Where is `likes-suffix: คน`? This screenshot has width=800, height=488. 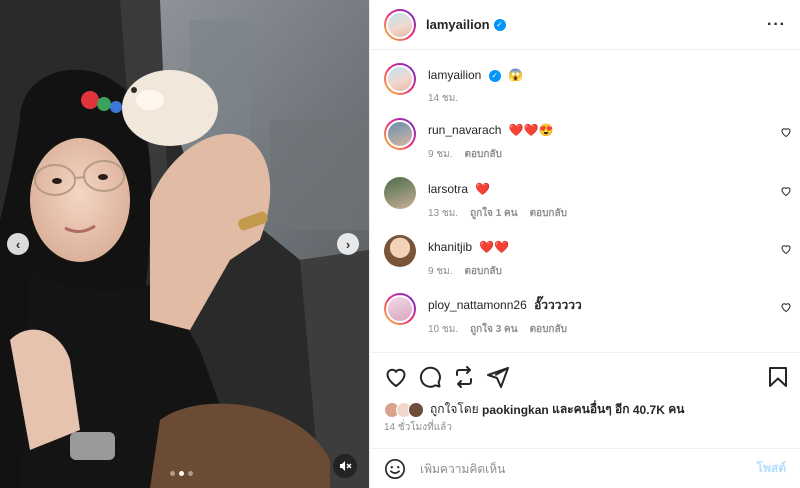
likes-suffix: คน is located at coordinates (676, 409).